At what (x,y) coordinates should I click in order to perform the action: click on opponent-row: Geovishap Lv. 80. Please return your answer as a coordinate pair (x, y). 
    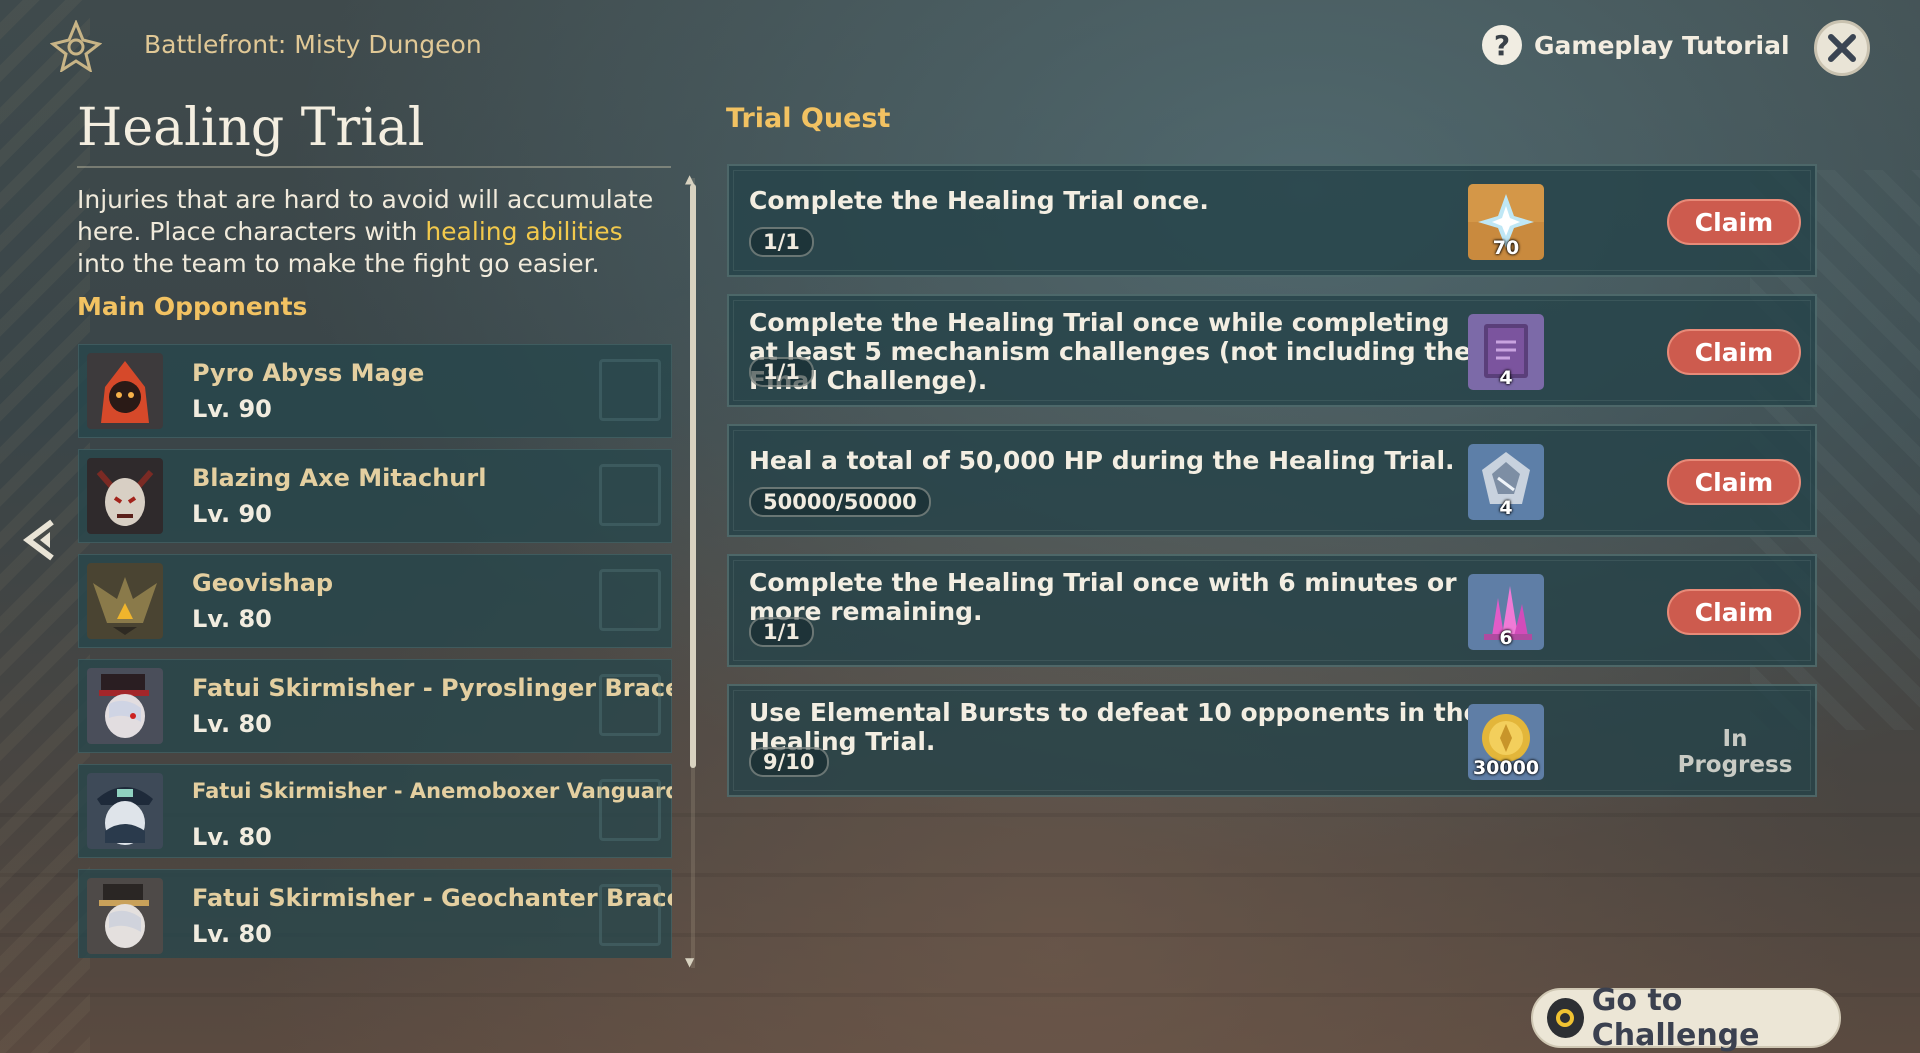
    Looking at the image, I should click on (375, 601).